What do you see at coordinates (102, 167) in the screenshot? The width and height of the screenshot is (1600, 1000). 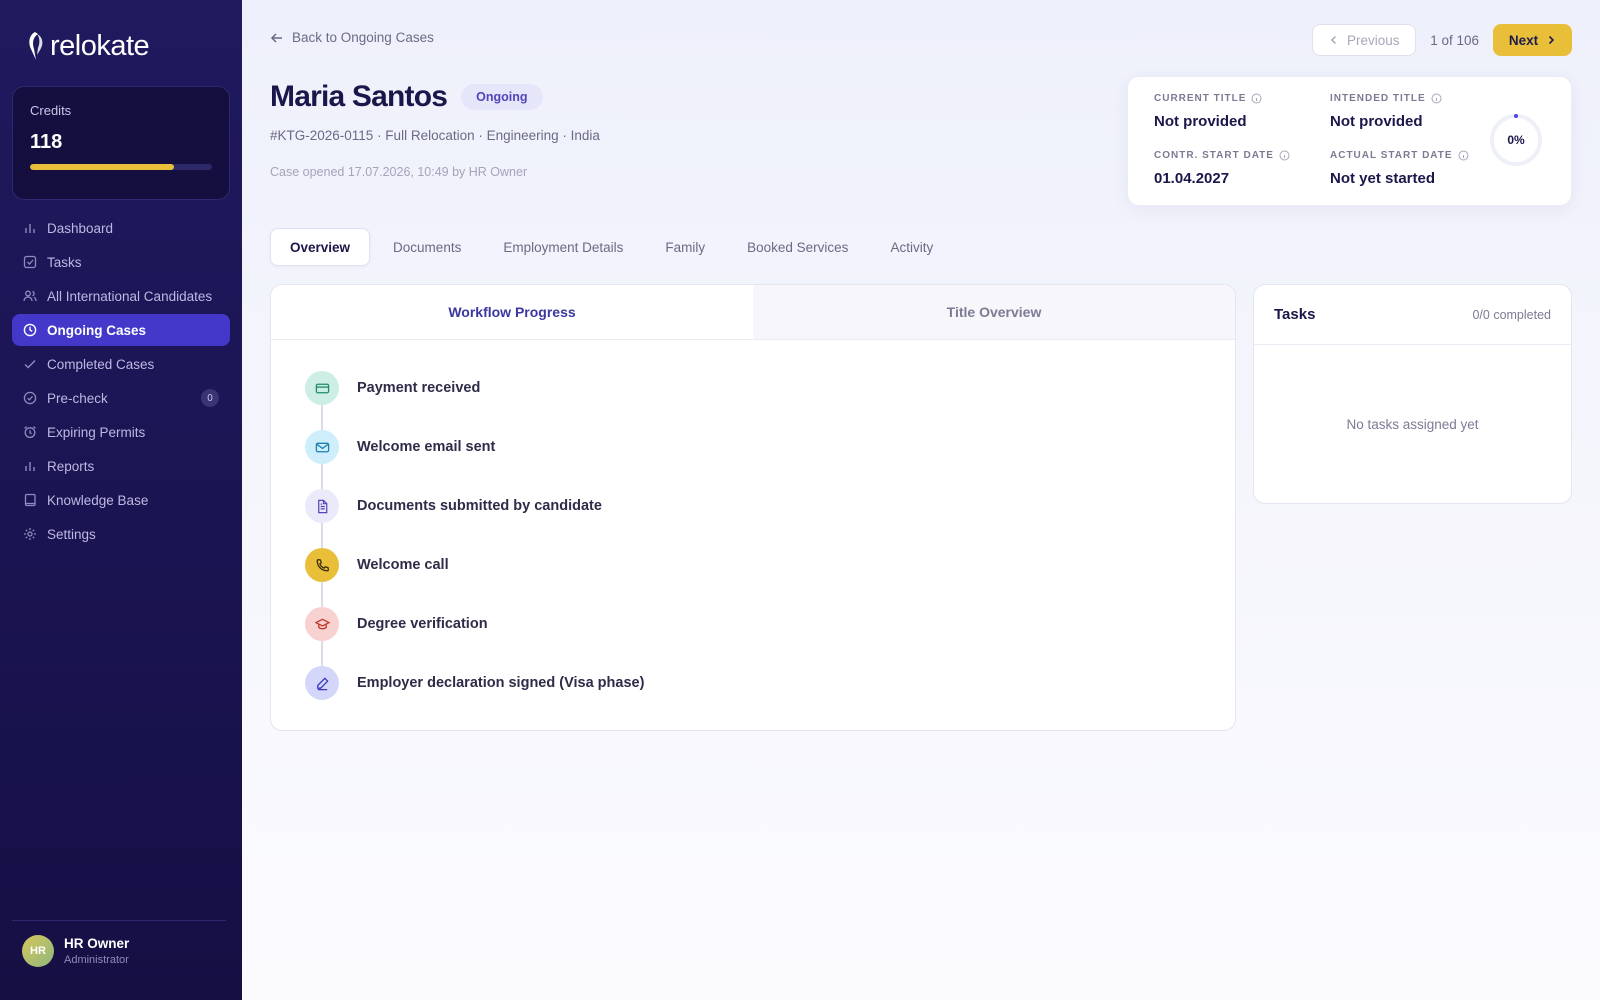 I see `credits-progress-fill` at bounding box center [102, 167].